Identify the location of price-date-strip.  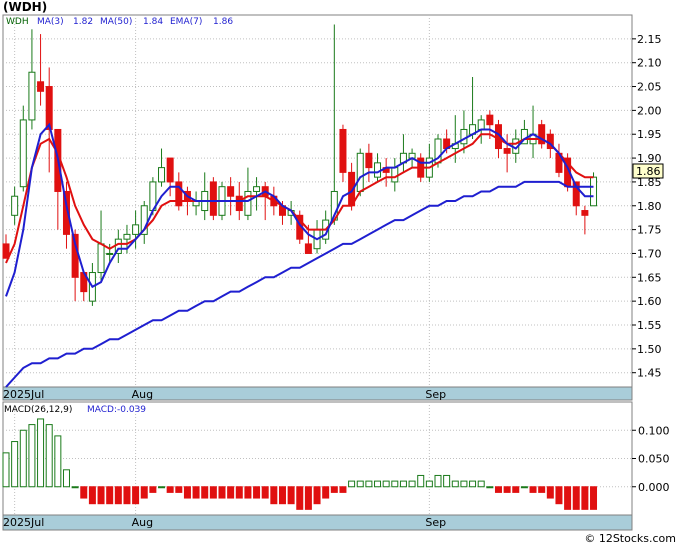
(317, 393).